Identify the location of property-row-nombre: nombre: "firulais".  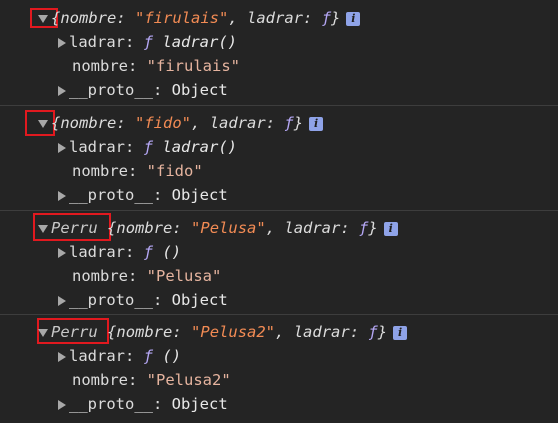
(156, 66).